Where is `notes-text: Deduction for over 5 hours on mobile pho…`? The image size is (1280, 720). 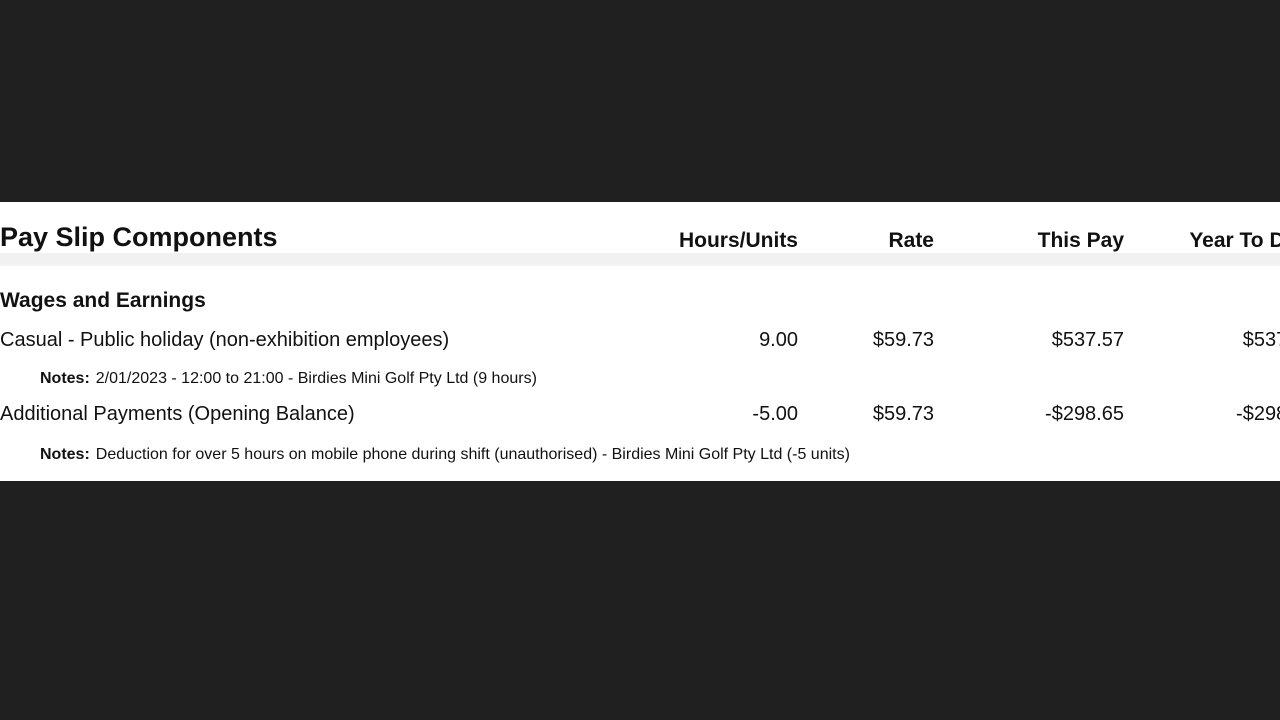
notes-text: Deduction for over 5 hours on mobile pho… is located at coordinates (472, 454).